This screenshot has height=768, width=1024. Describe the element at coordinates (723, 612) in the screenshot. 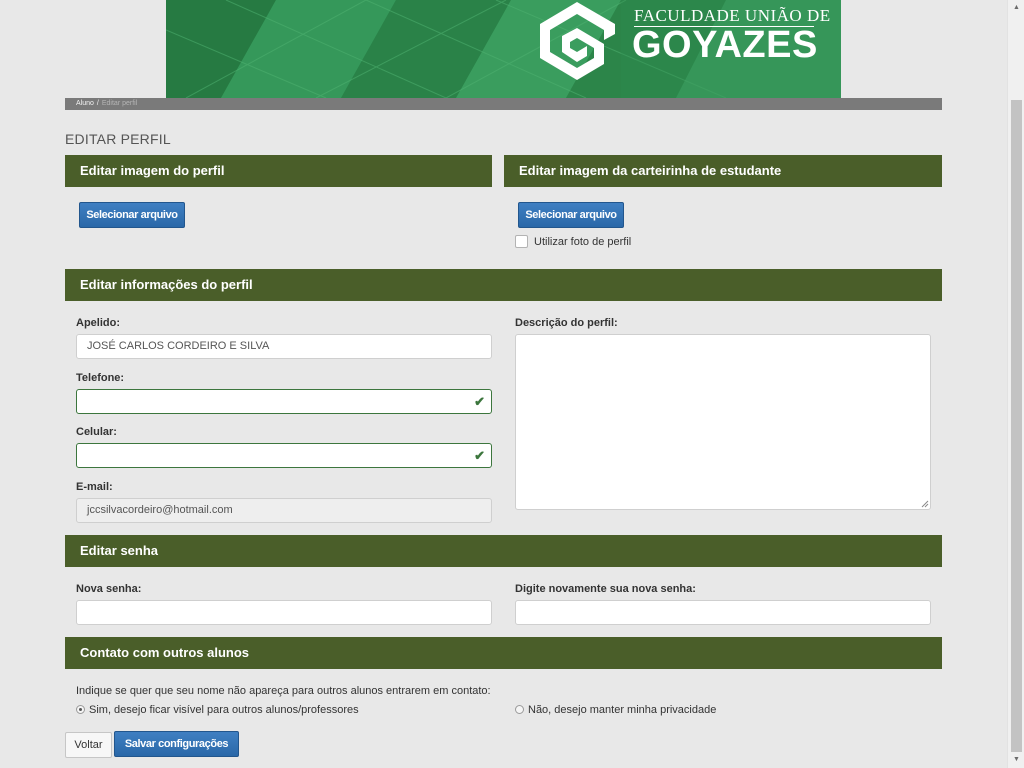

I see `confirm-password-input` at that location.